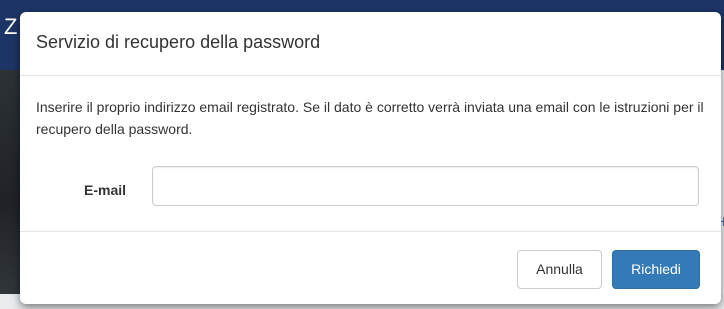 The image size is (724, 309). I want to click on email-label: E-mail, so click(105, 190).